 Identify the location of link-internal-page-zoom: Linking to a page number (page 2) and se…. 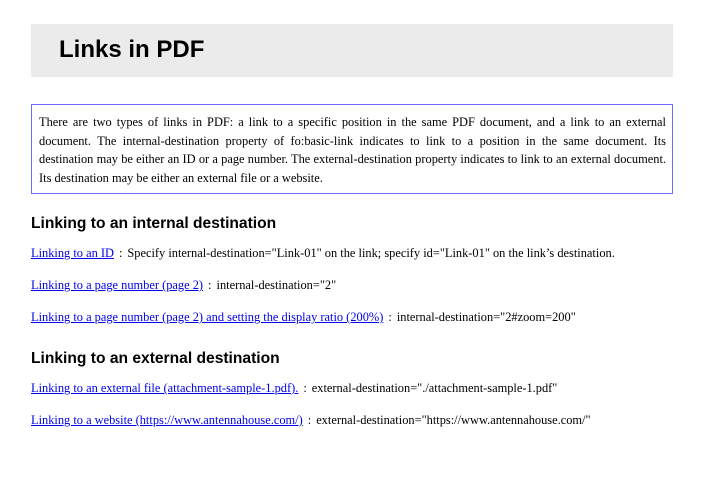
(207, 317).